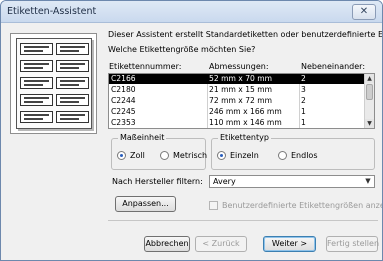 The image size is (383, 261). What do you see at coordinates (333, 66) in the screenshot?
I see `column-header-across: Nebeneinander:` at bounding box center [333, 66].